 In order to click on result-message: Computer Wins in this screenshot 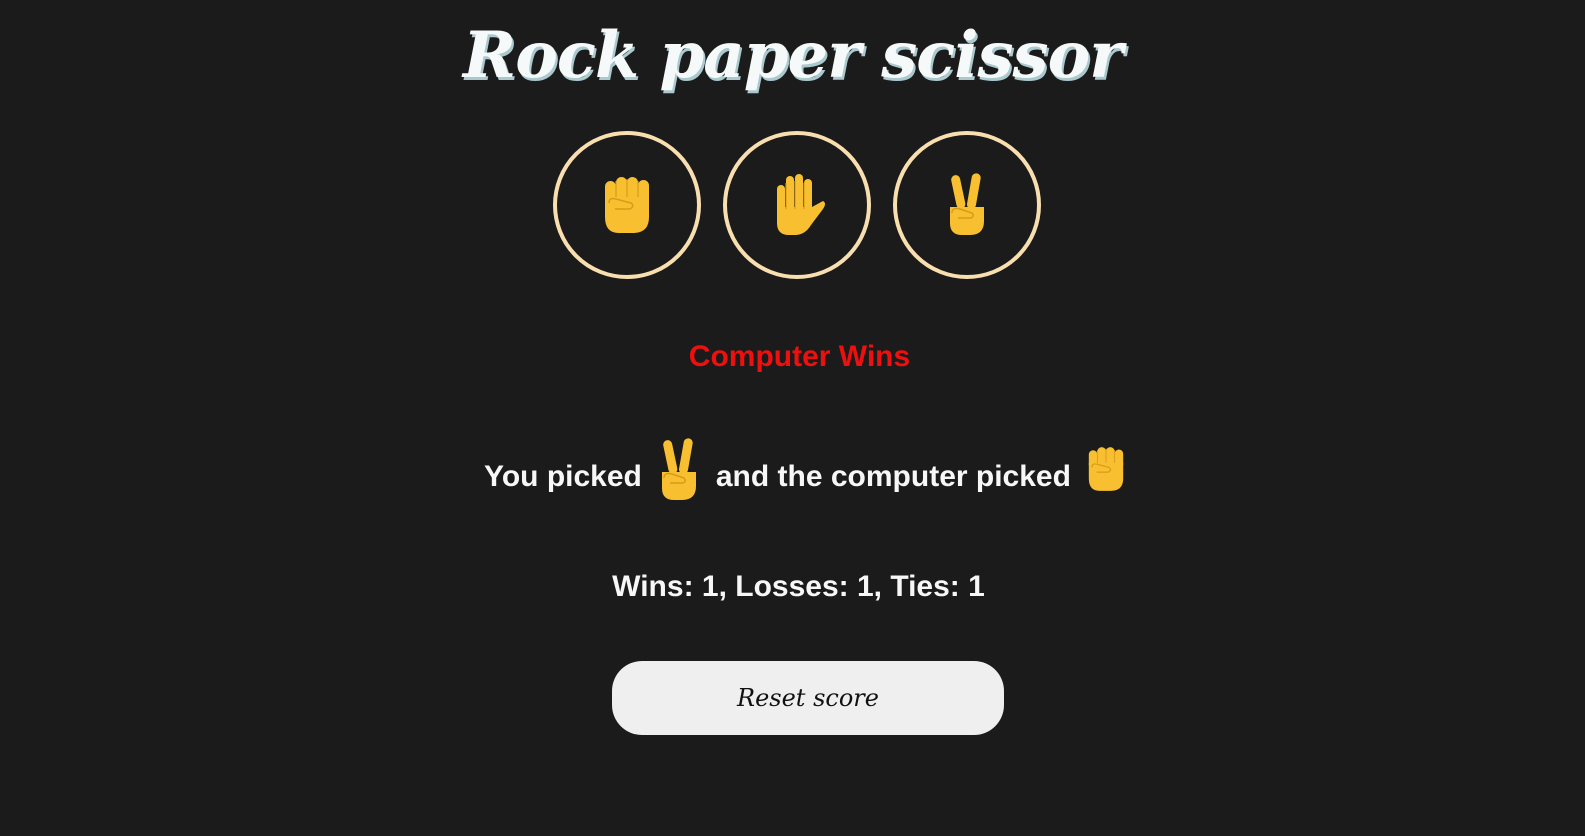, I will do `click(799, 356)`.